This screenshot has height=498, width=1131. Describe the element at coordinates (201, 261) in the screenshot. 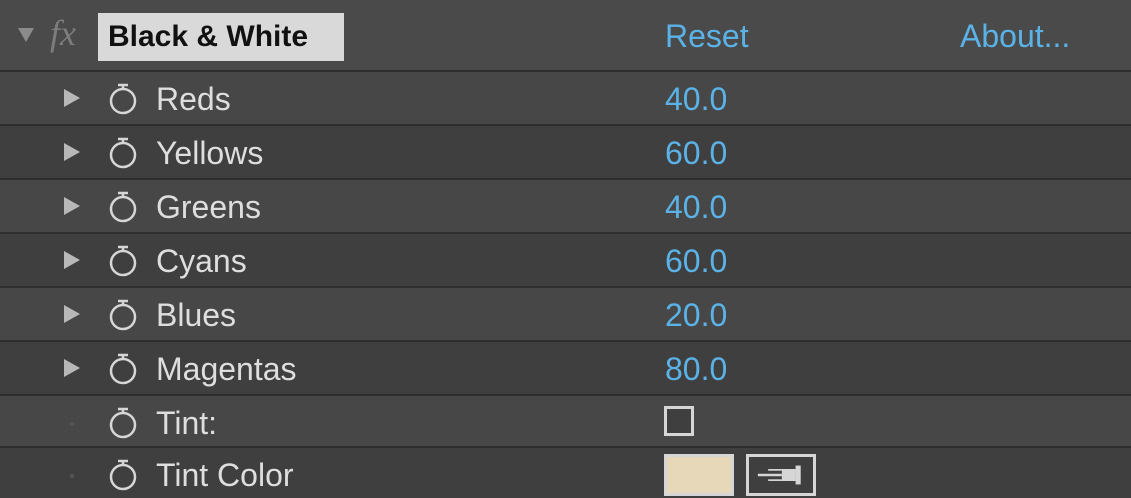

I see `property-label: Cyans` at that location.